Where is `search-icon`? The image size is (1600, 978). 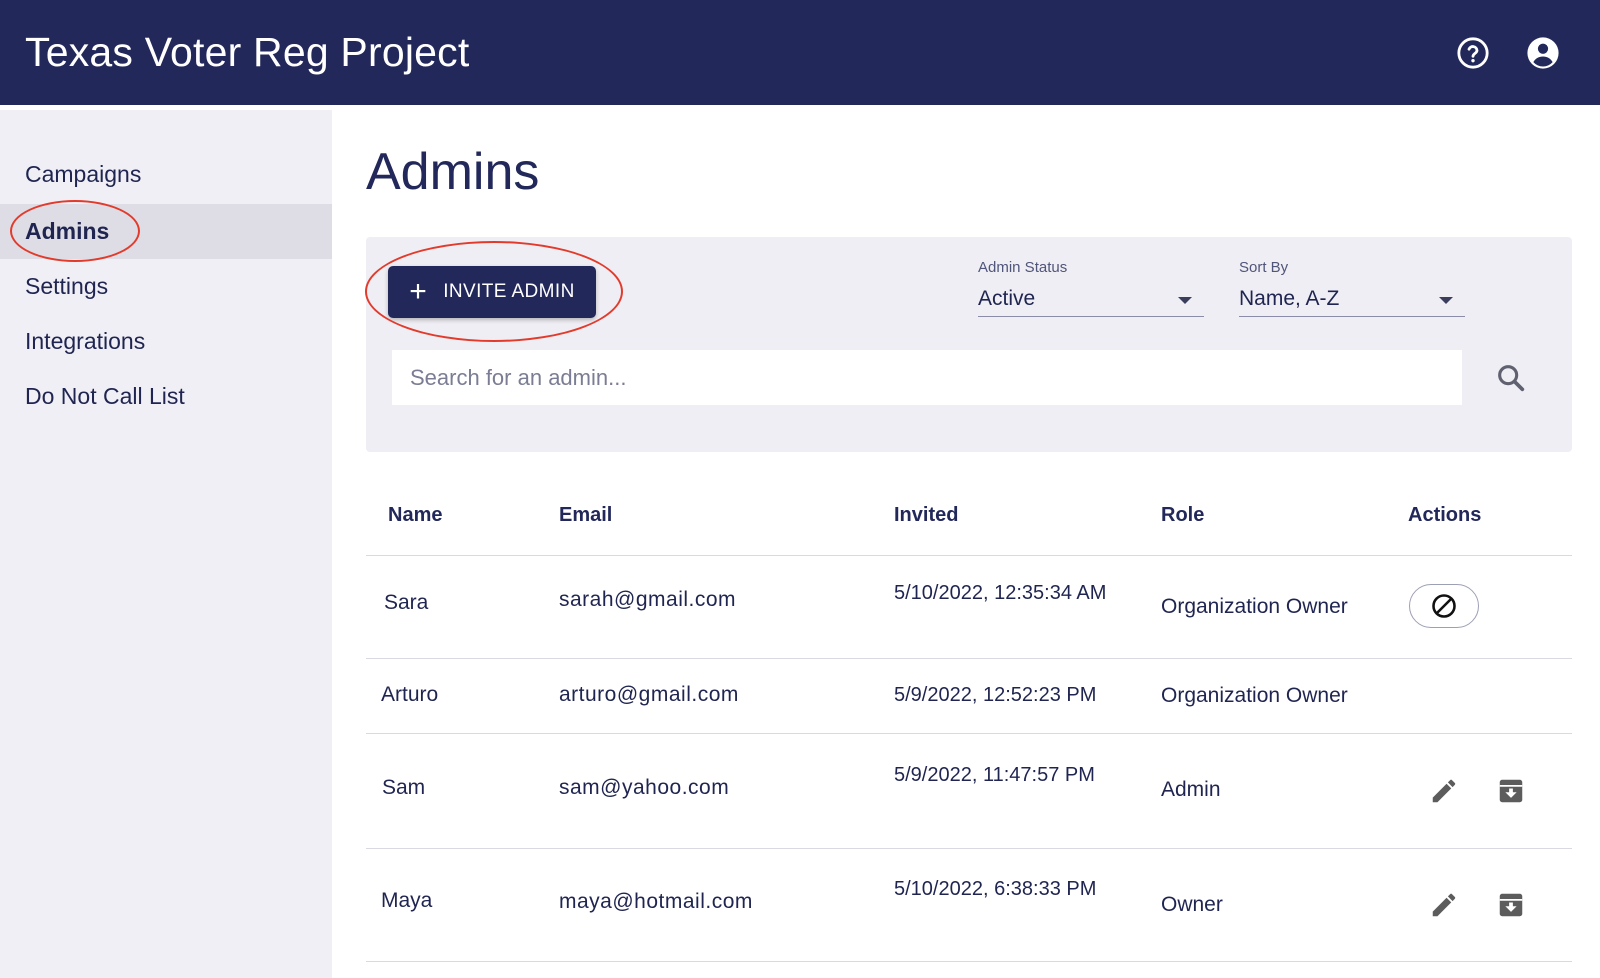 search-icon is located at coordinates (1511, 378).